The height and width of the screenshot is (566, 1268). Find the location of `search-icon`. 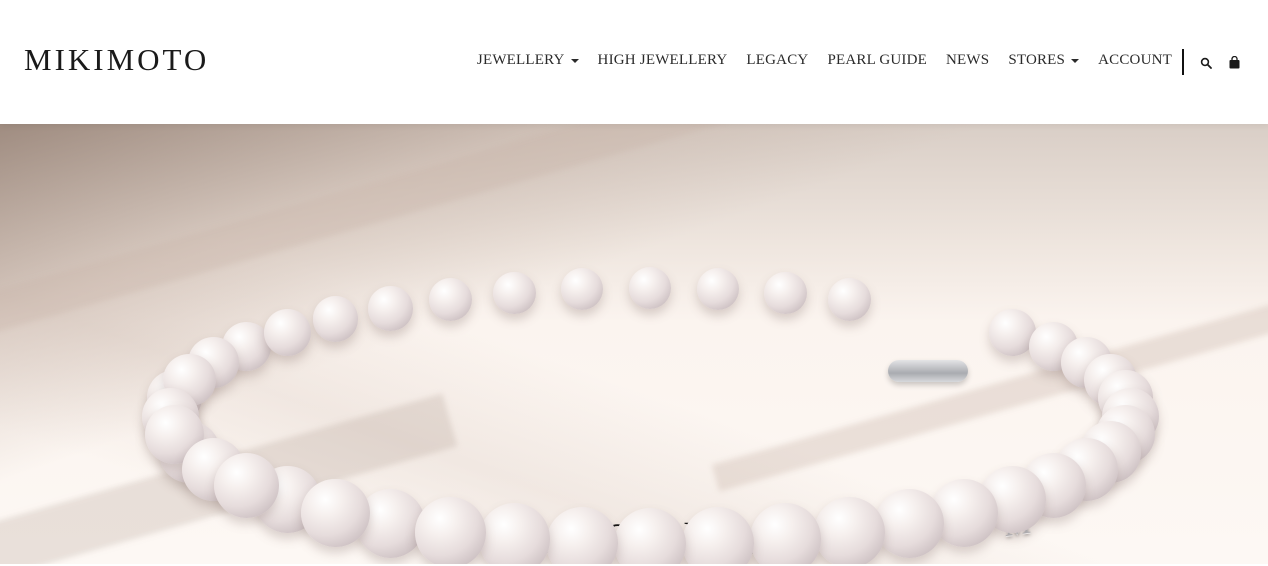

search-icon is located at coordinates (1207, 61).